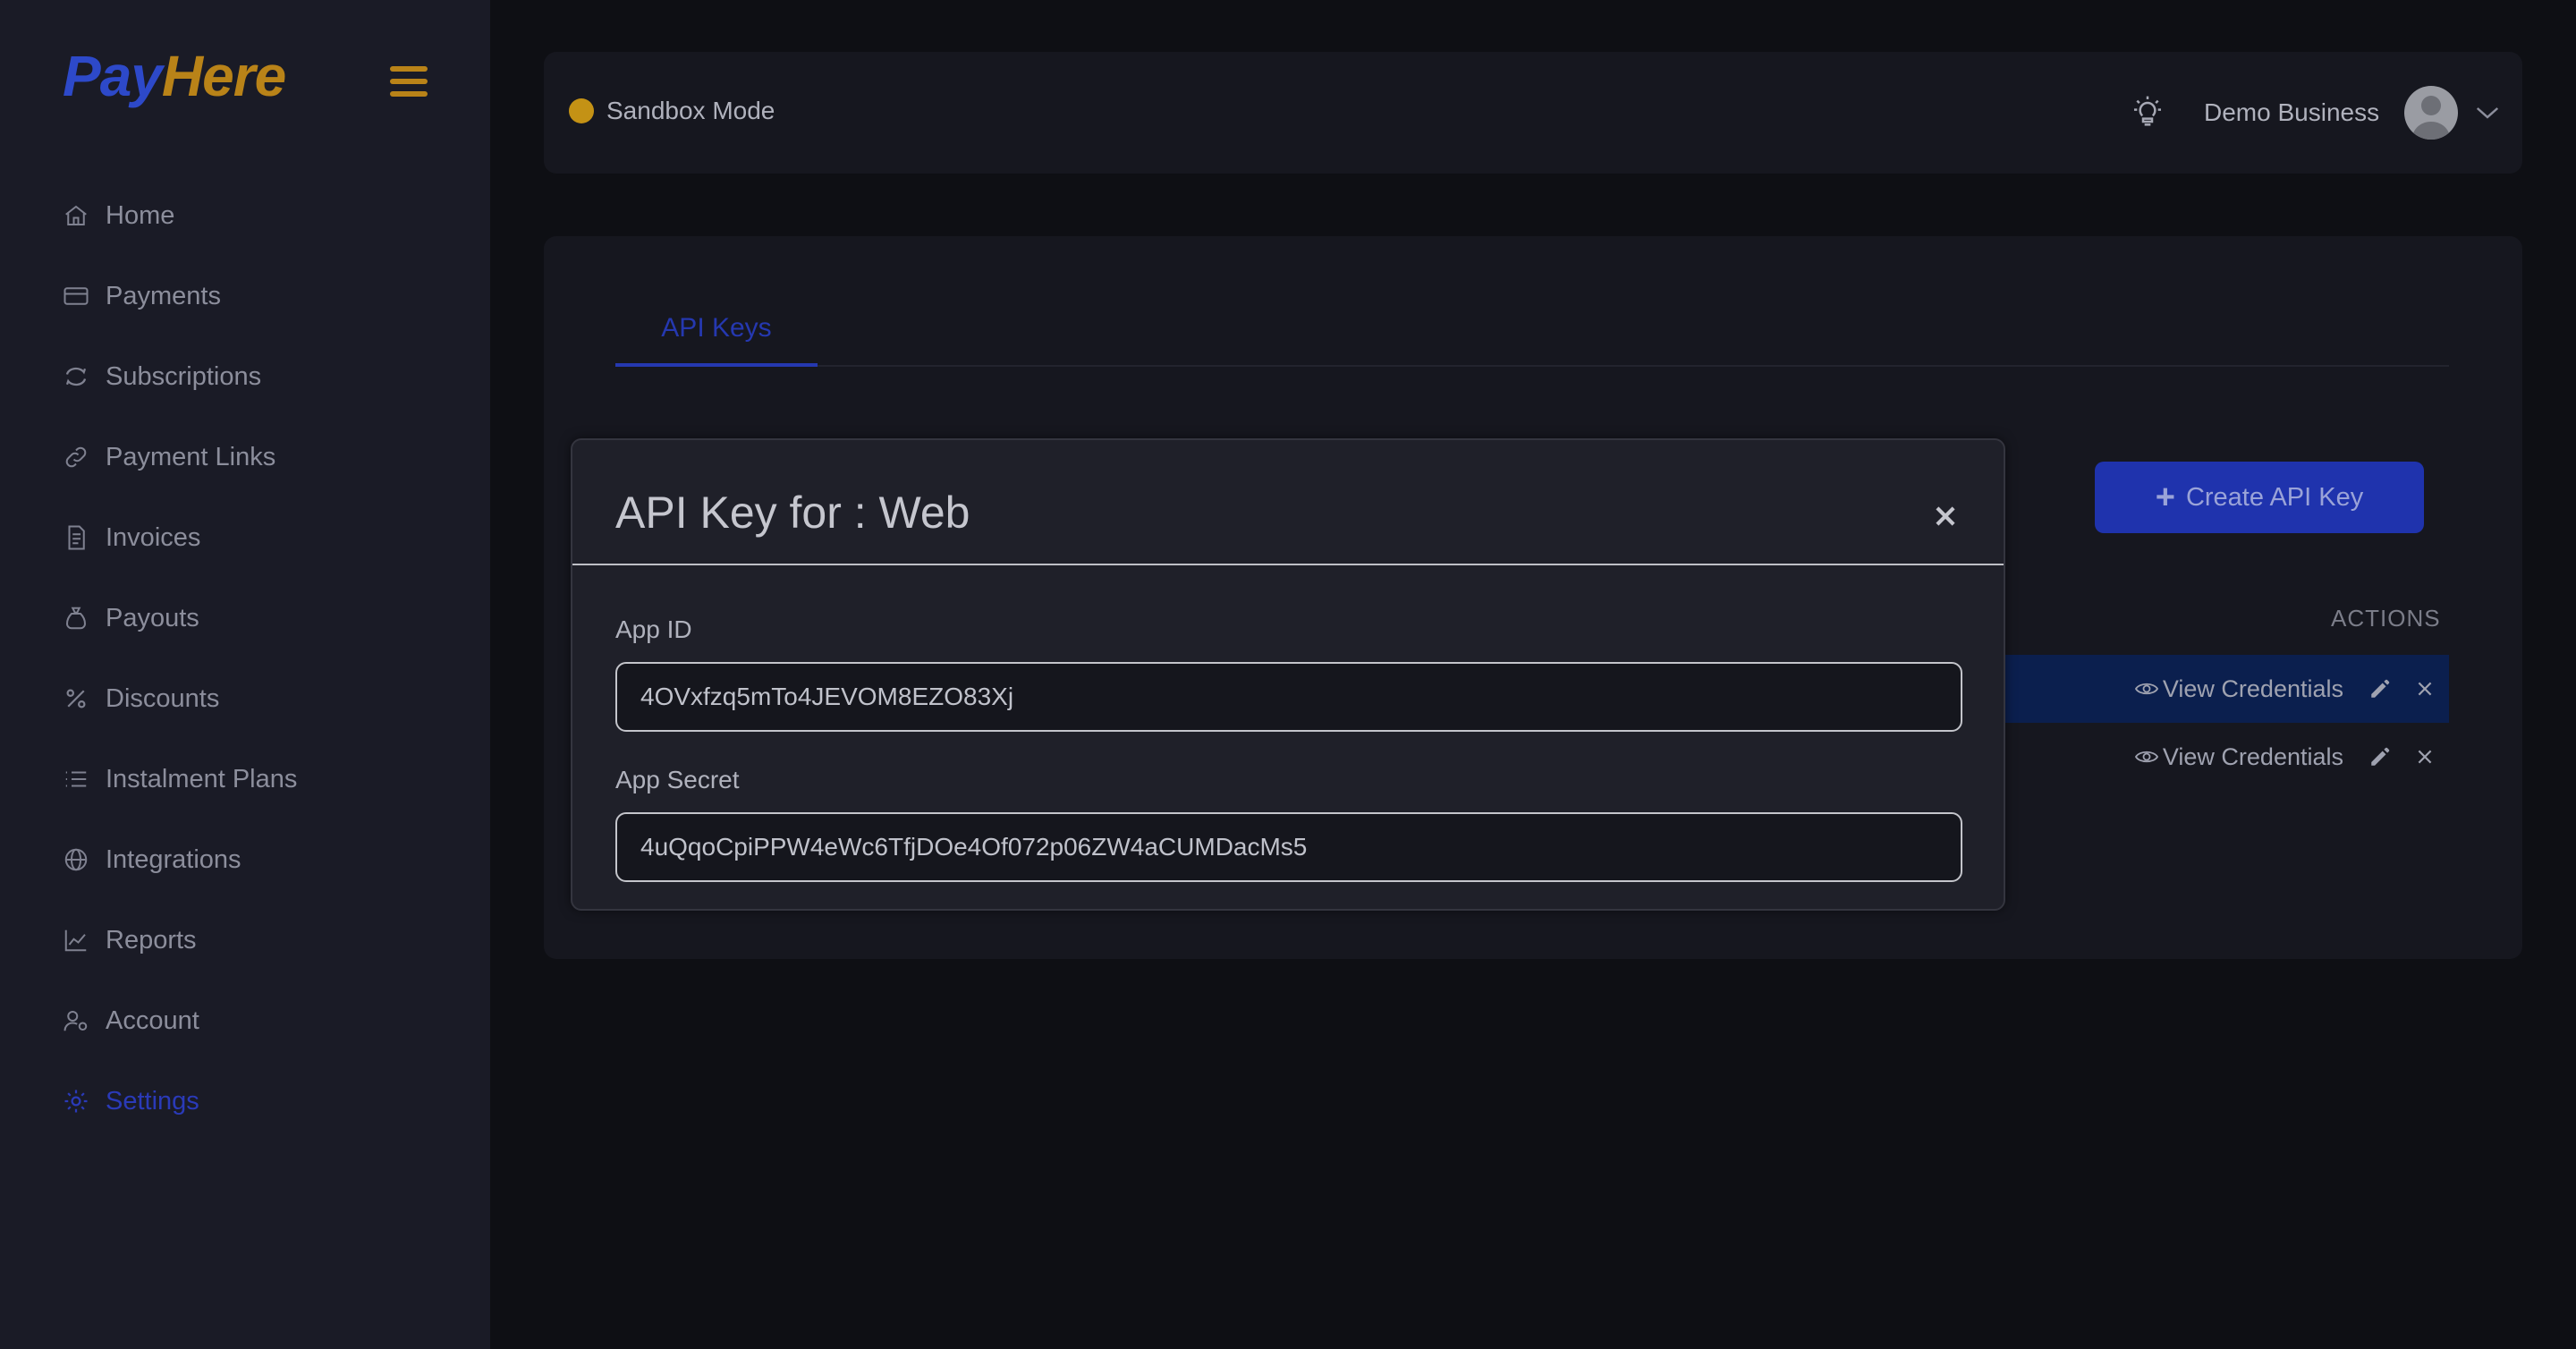  I want to click on status-dot-icon, so click(581, 110).